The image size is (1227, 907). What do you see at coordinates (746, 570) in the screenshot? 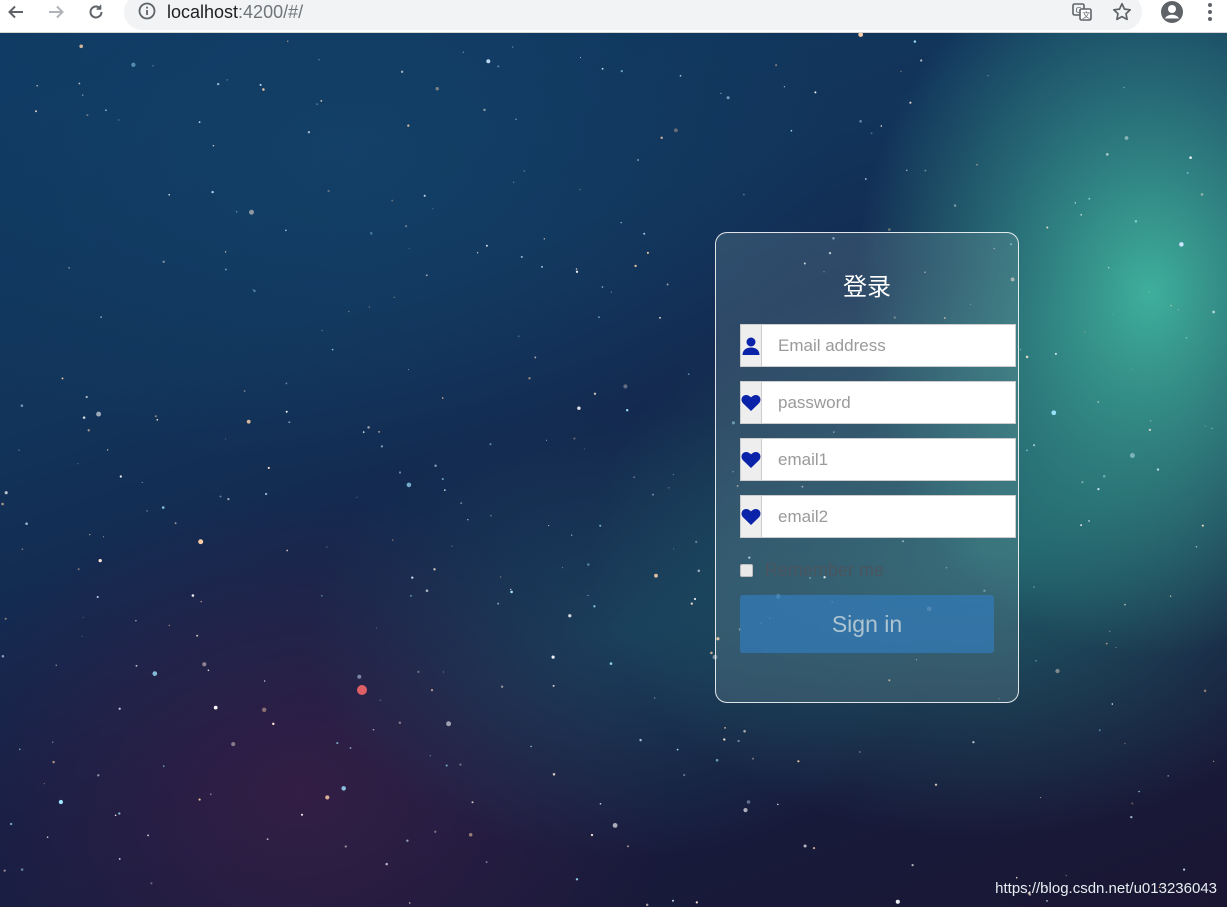
I see `remember-me-checkbox` at bounding box center [746, 570].